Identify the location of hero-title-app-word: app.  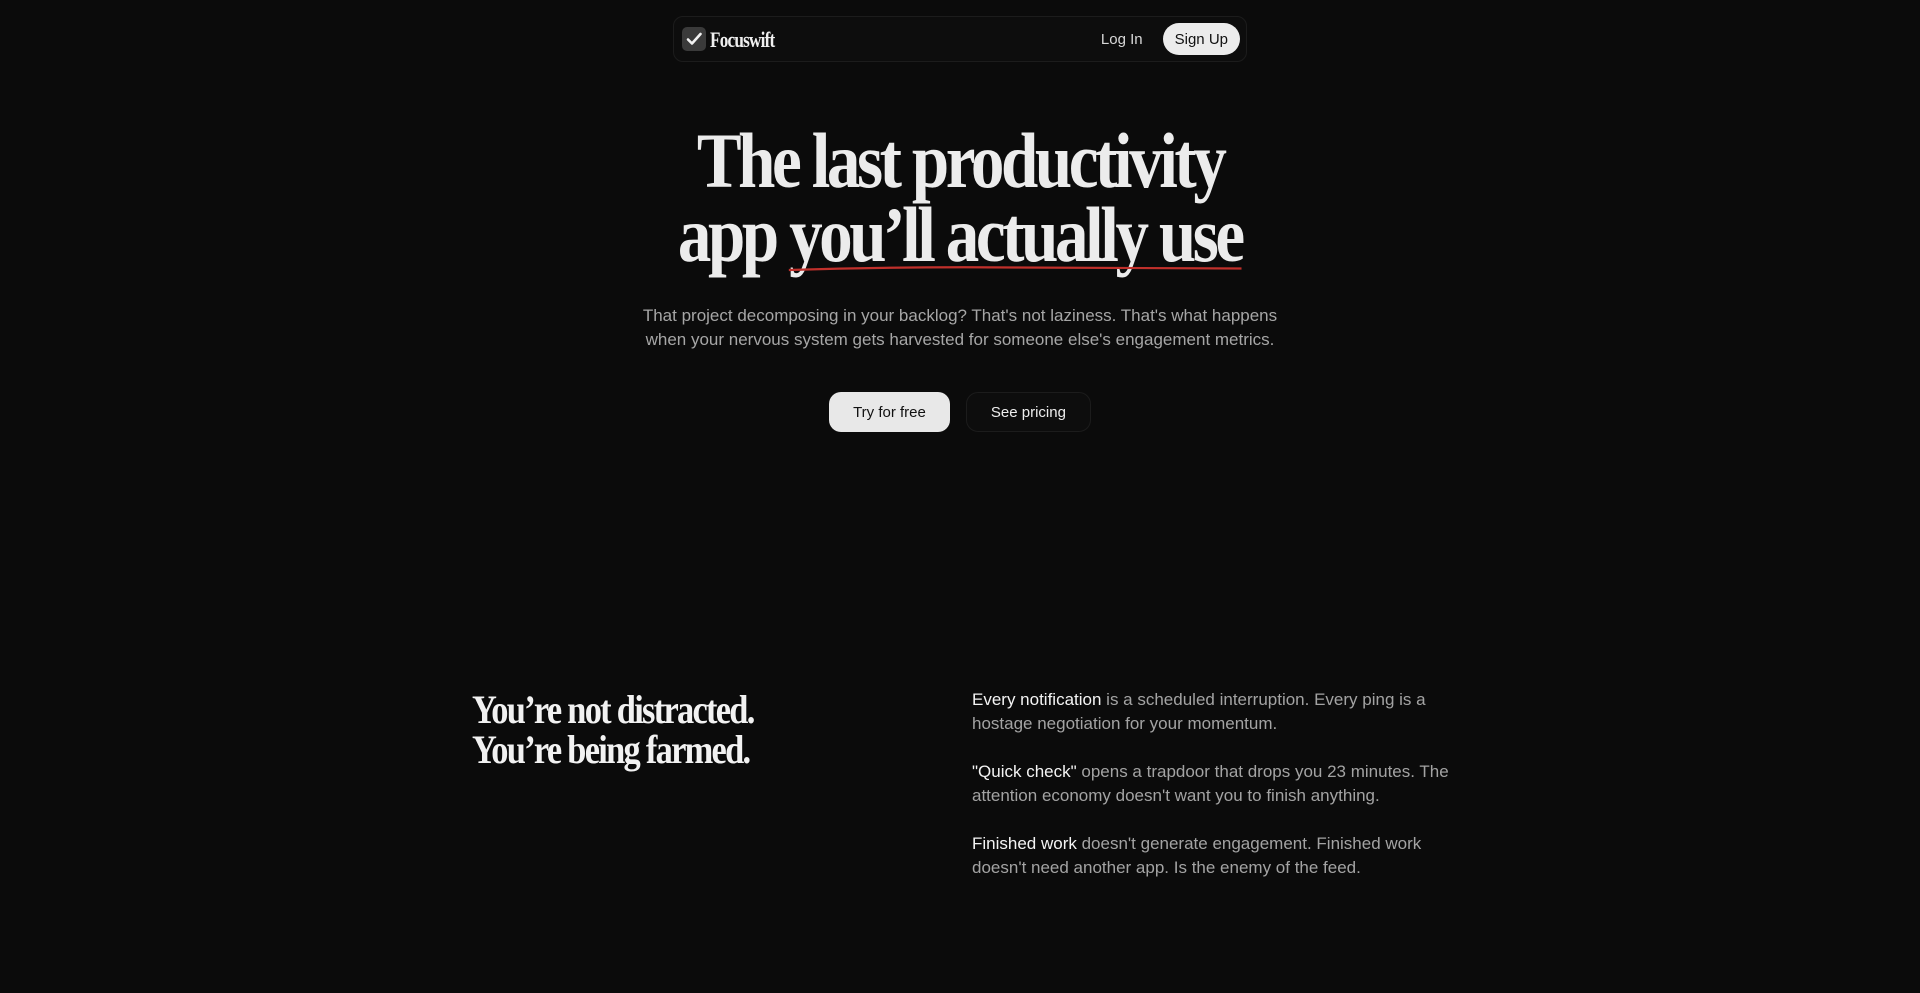
(728, 234).